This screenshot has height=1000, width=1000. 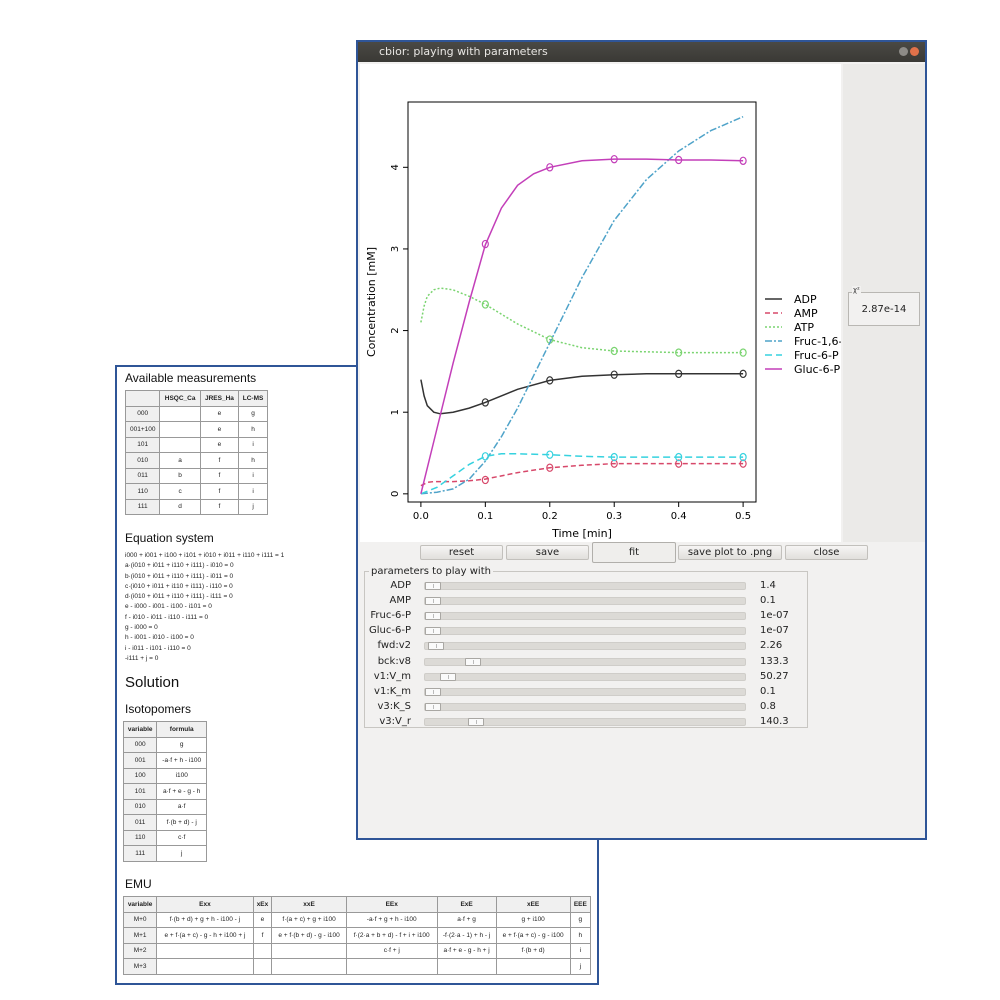 I want to click on emu-heading: EMU, so click(x=138, y=884).